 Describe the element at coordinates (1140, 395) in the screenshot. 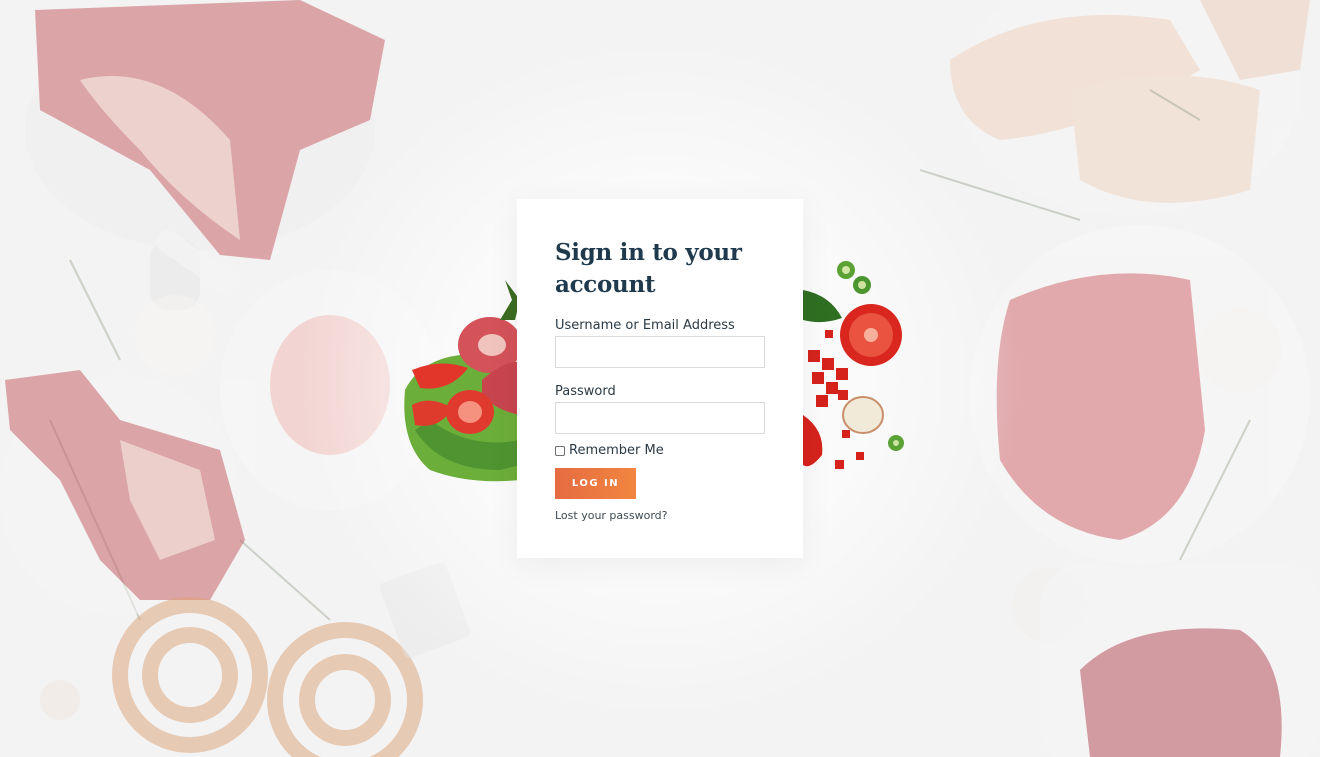

I see `beef-steak-plate` at that location.